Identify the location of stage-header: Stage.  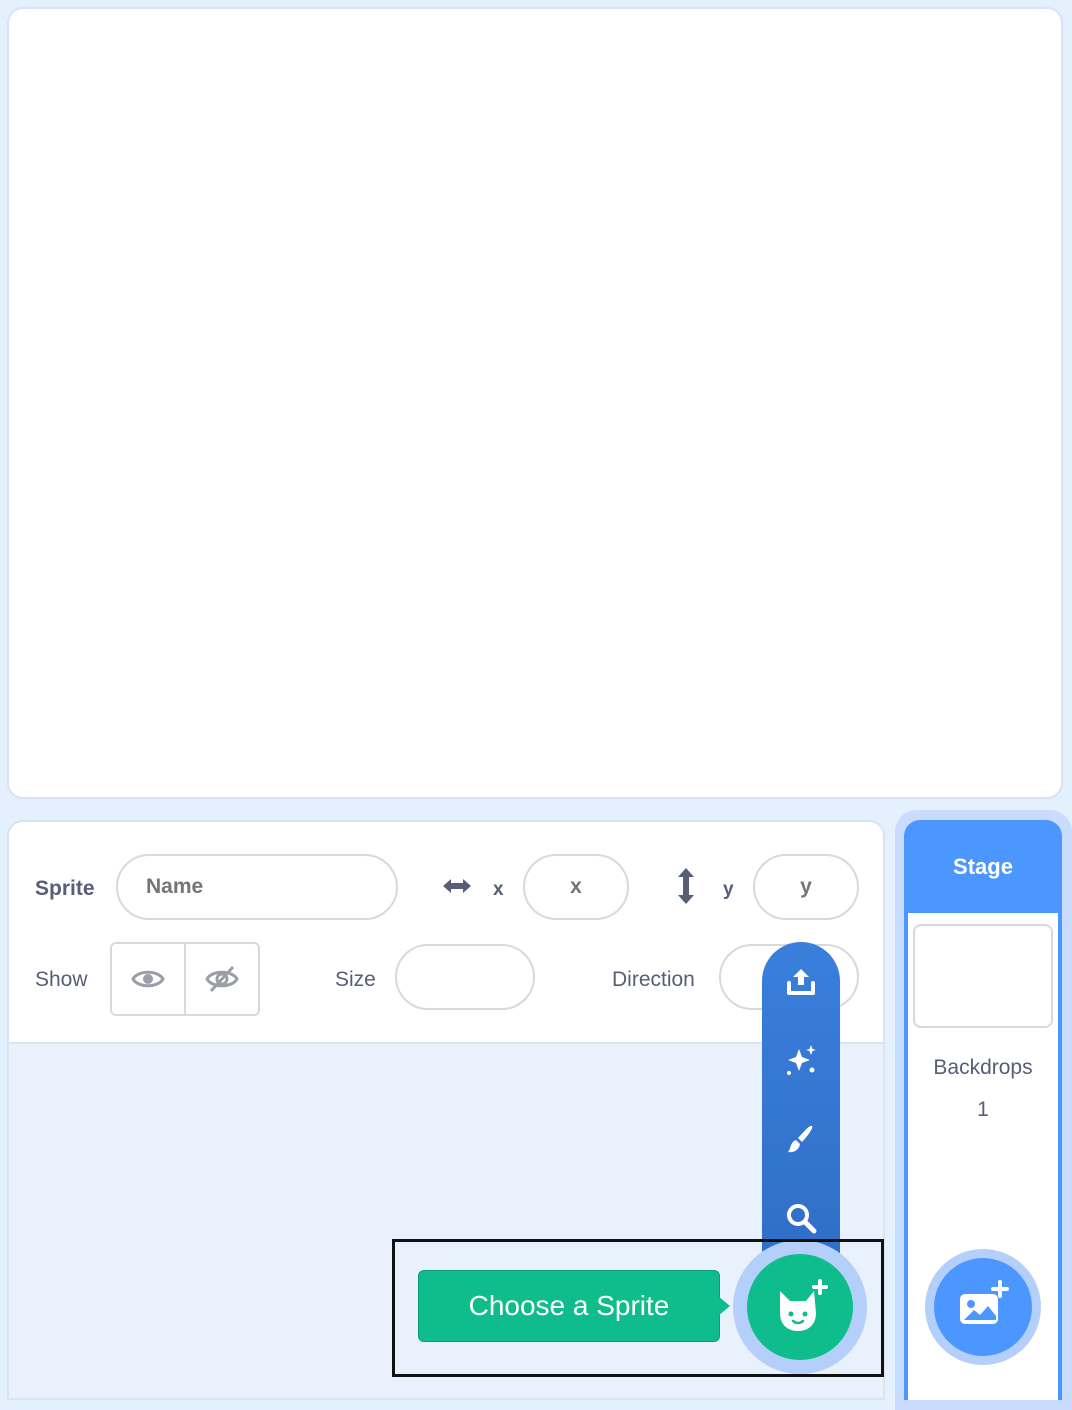
(983, 866).